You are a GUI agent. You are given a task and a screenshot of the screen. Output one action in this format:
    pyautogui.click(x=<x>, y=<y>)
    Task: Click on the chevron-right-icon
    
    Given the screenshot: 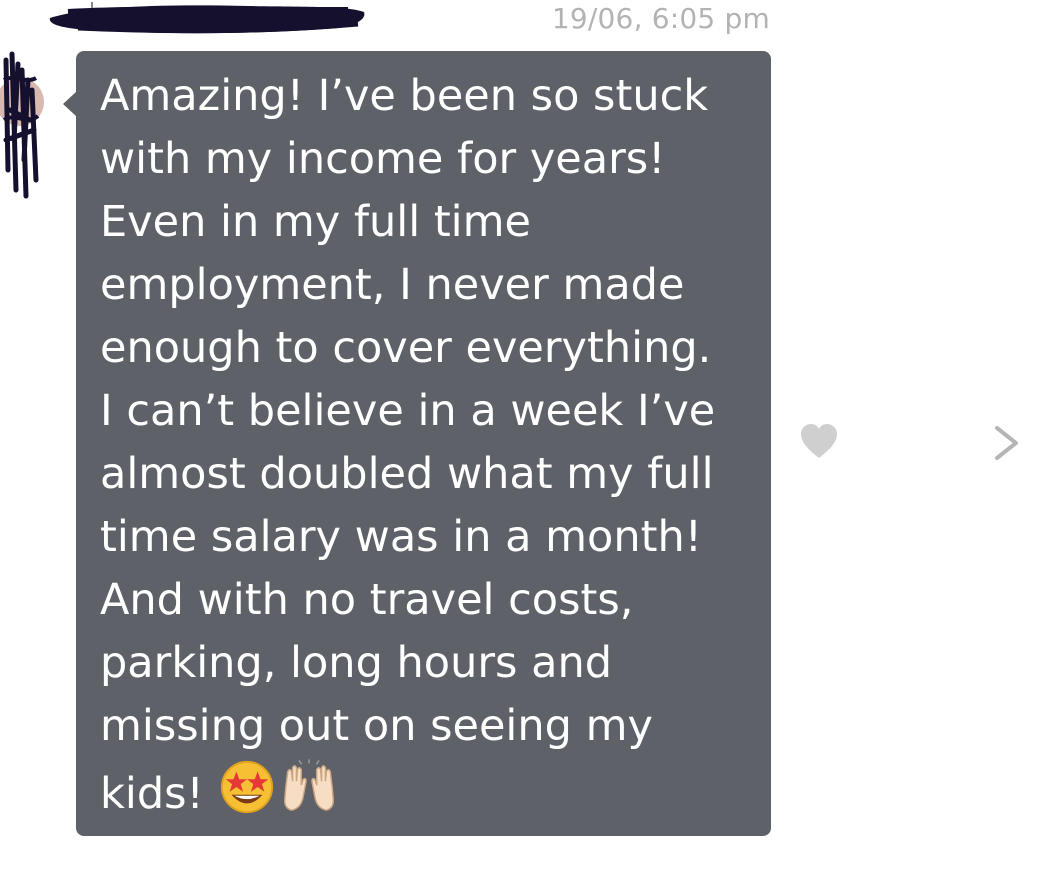 What is the action you would take?
    pyautogui.click(x=1007, y=443)
    